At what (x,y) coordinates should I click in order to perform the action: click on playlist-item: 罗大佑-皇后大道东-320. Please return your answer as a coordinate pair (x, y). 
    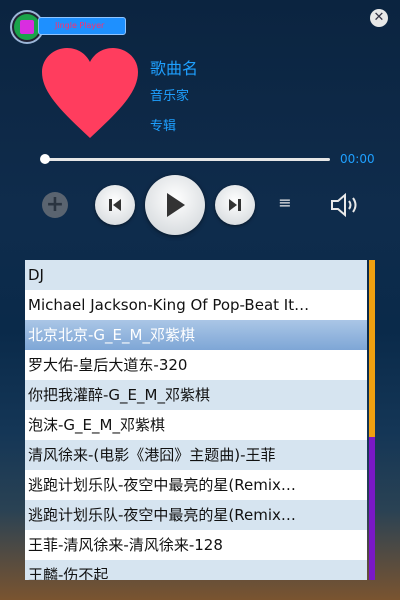
    Looking at the image, I should click on (196, 365).